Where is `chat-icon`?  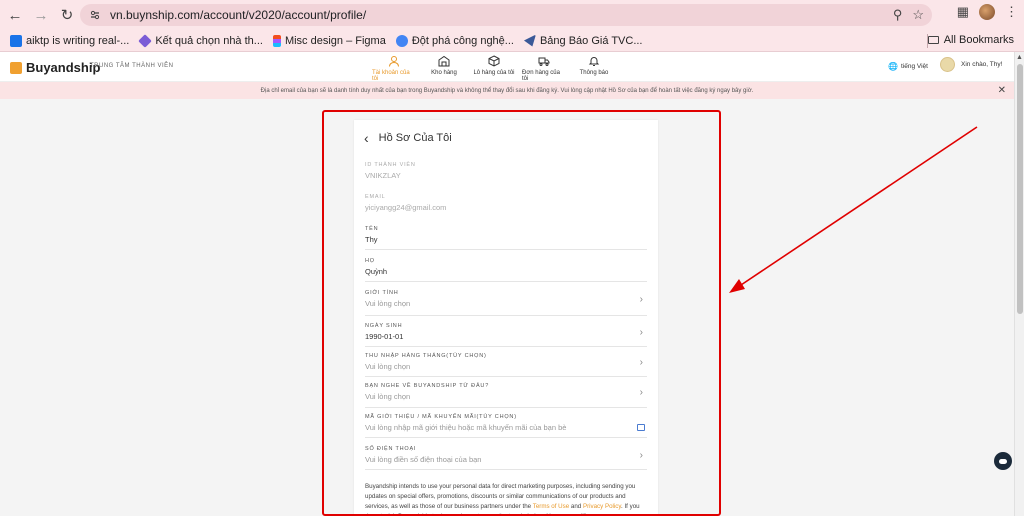 chat-icon is located at coordinates (1003, 461).